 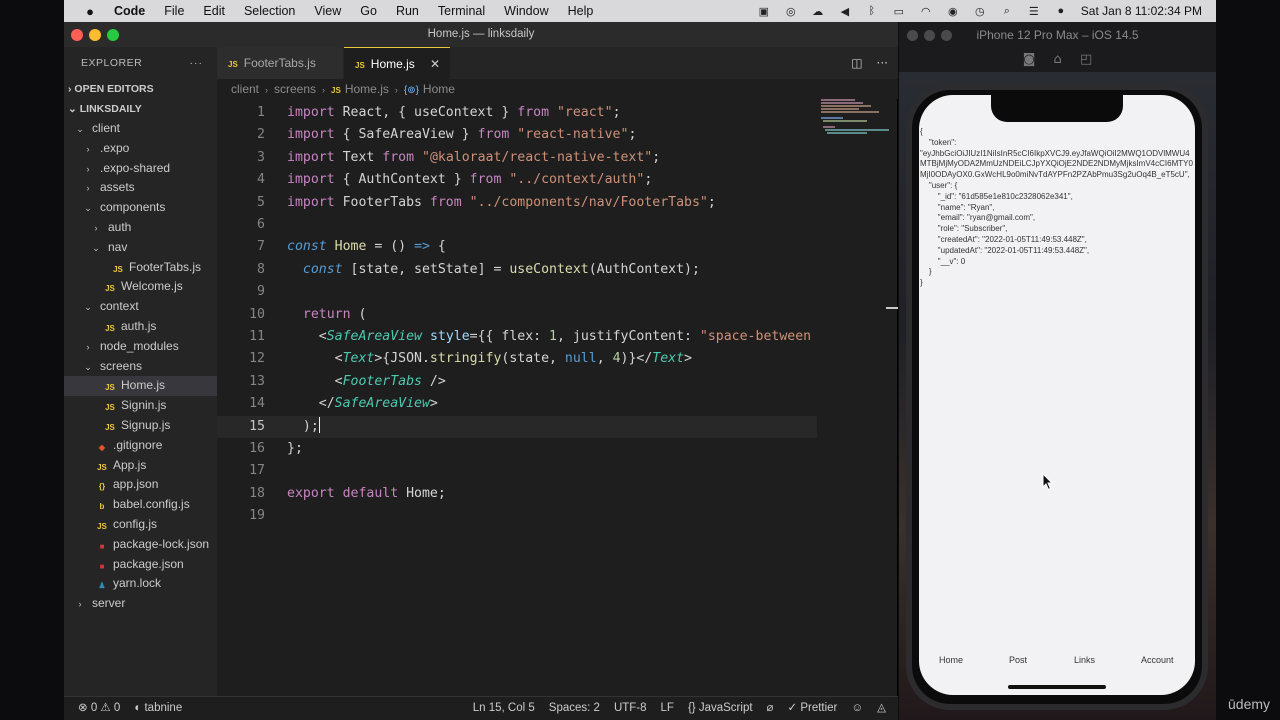 What do you see at coordinates (280, 63) in the screenshot?
I see `tab-footertabs: JS FooterTabs.js` at bounding box center [280, 63].